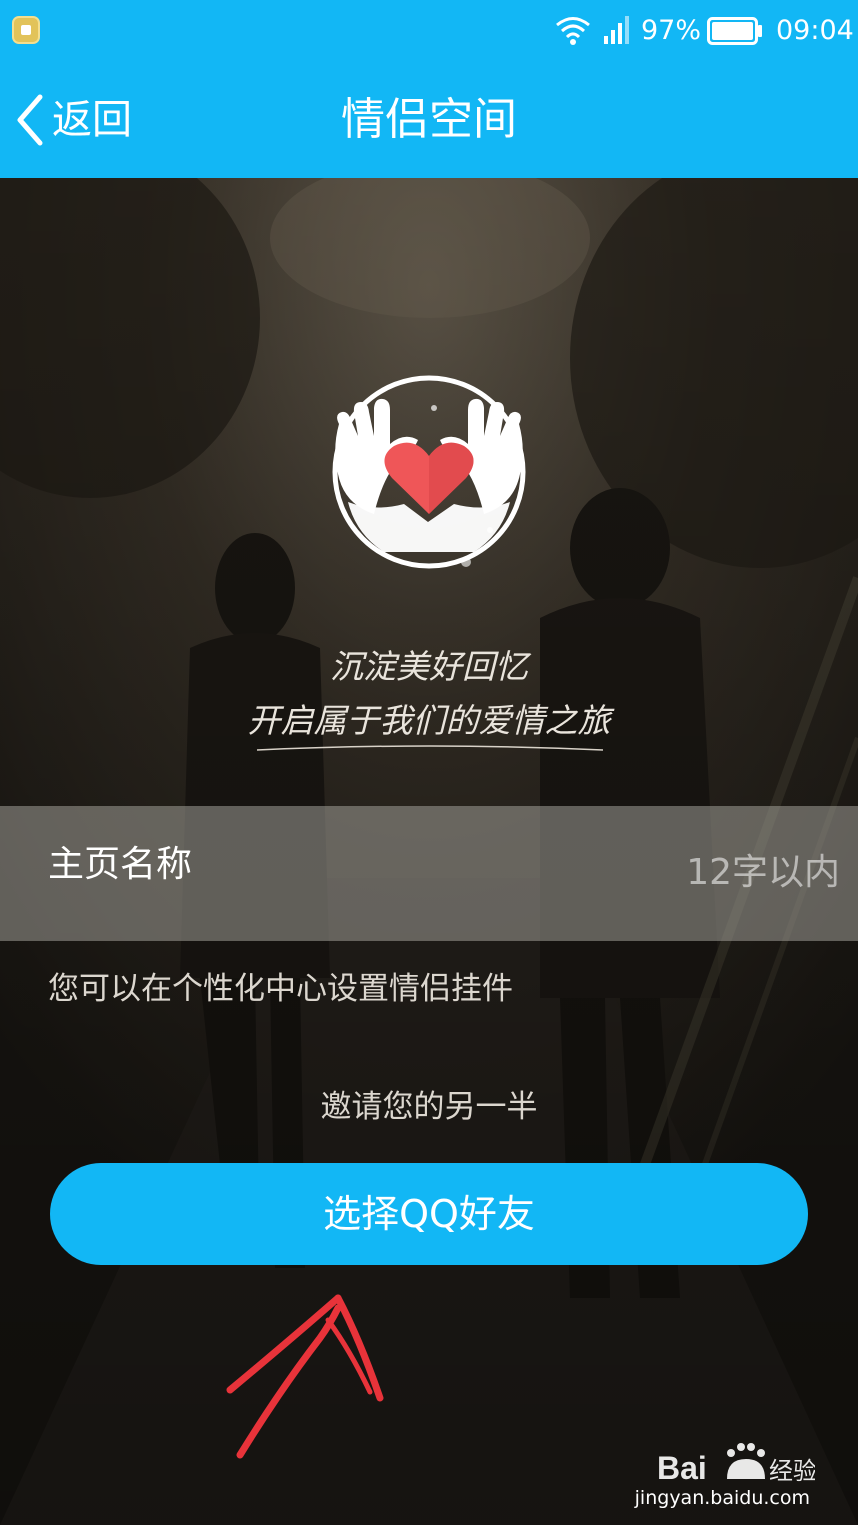 This screenshot has height=1525, width=858. Describe the element at coordinates (616, 30) in the screenshot. I see `signal-icon` at that location.